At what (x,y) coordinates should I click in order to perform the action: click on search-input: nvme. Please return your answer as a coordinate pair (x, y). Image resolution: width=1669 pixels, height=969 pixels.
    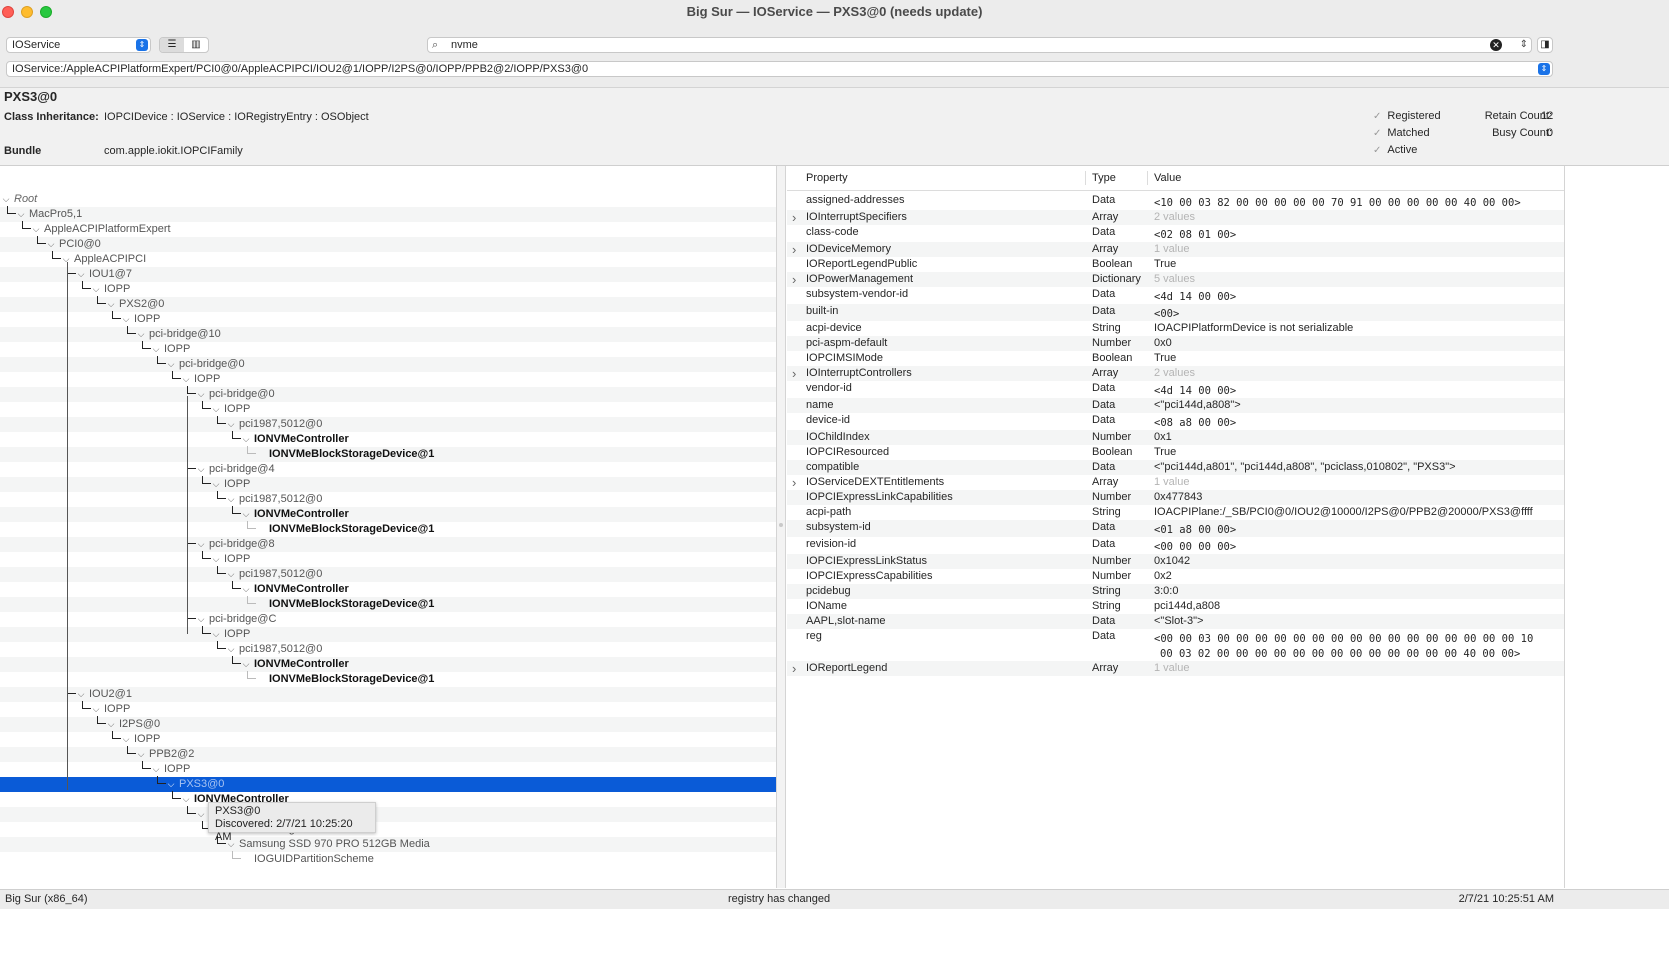
    Looking at the image, I should click on (464, 45).